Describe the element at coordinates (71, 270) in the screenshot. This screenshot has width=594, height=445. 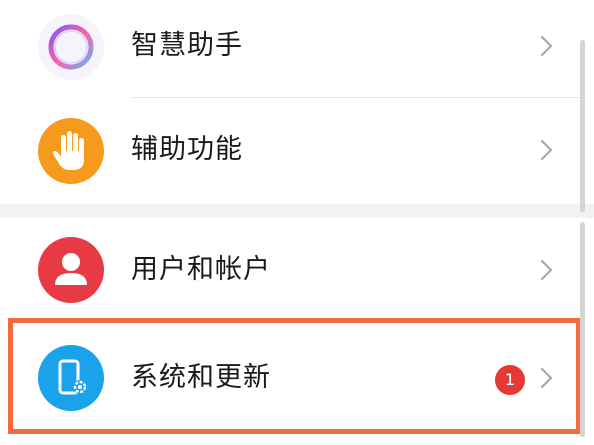
I see `user-icon` at that location.